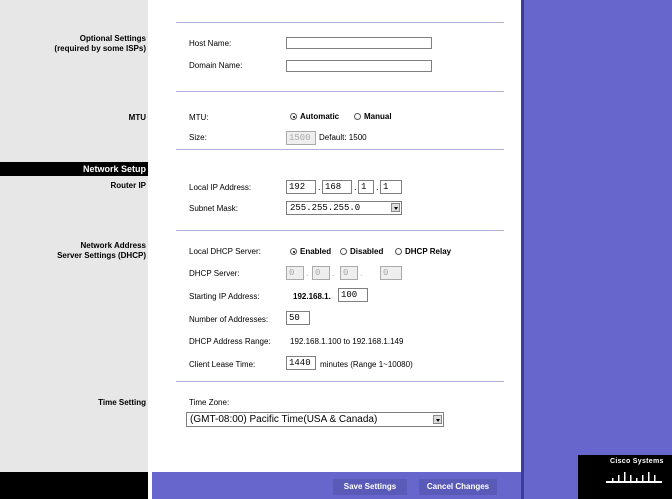 This screenshot has width=672, height=499. Describe the element at coordinates (137, 117) in the screenshot. I see `section-mtu: MTU` at that location.